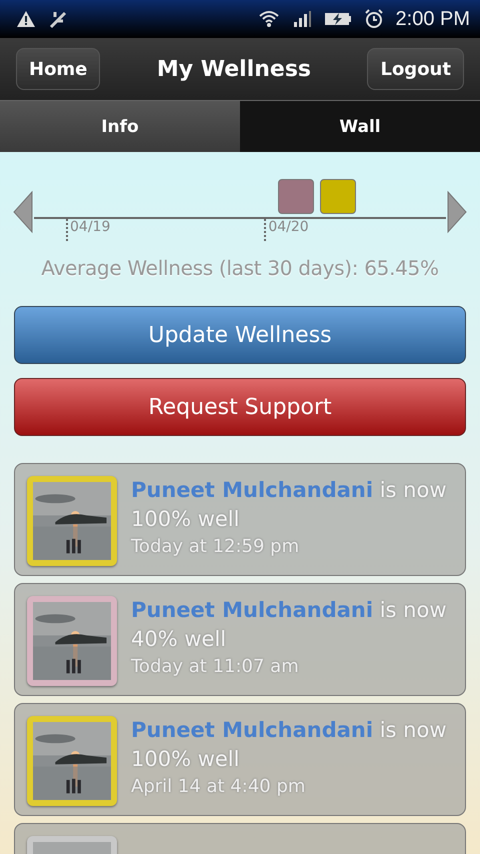 The height and width of the screenshot is (854, 480). What do you see at coordinates (289, 625) in the screenshot?
I see `post-text: Puneet Mulchandani is now 40% well` at bounding box center [289, 625].